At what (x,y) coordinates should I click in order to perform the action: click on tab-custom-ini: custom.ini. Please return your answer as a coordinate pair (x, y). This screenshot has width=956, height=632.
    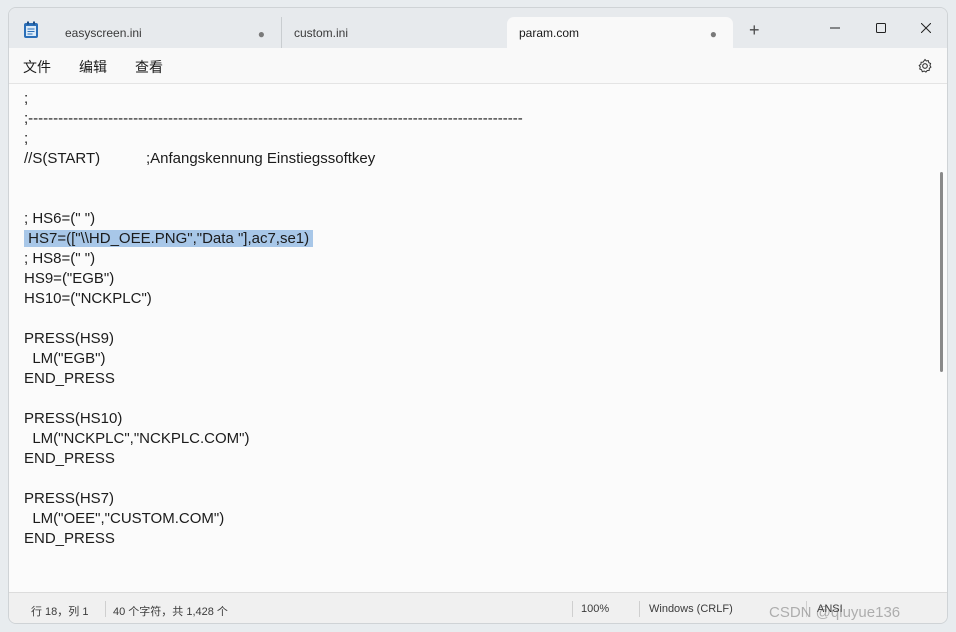
    Looking at the image, I should click on (394, 32).